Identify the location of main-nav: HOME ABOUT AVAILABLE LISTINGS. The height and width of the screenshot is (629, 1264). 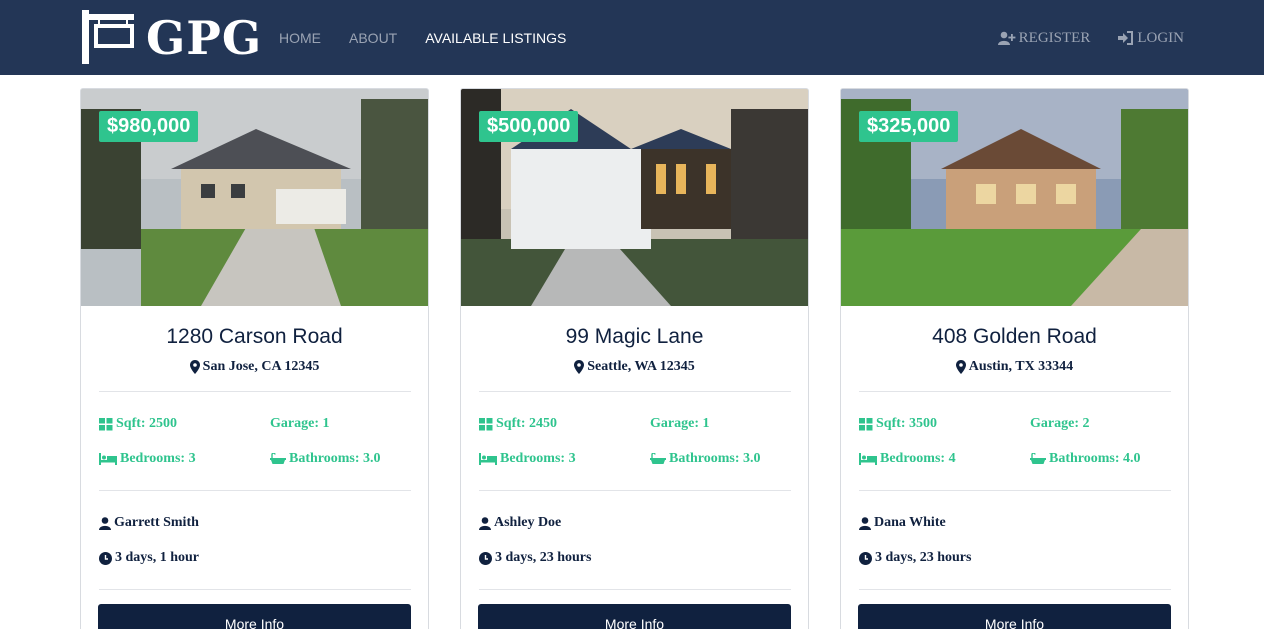
(436, 38).